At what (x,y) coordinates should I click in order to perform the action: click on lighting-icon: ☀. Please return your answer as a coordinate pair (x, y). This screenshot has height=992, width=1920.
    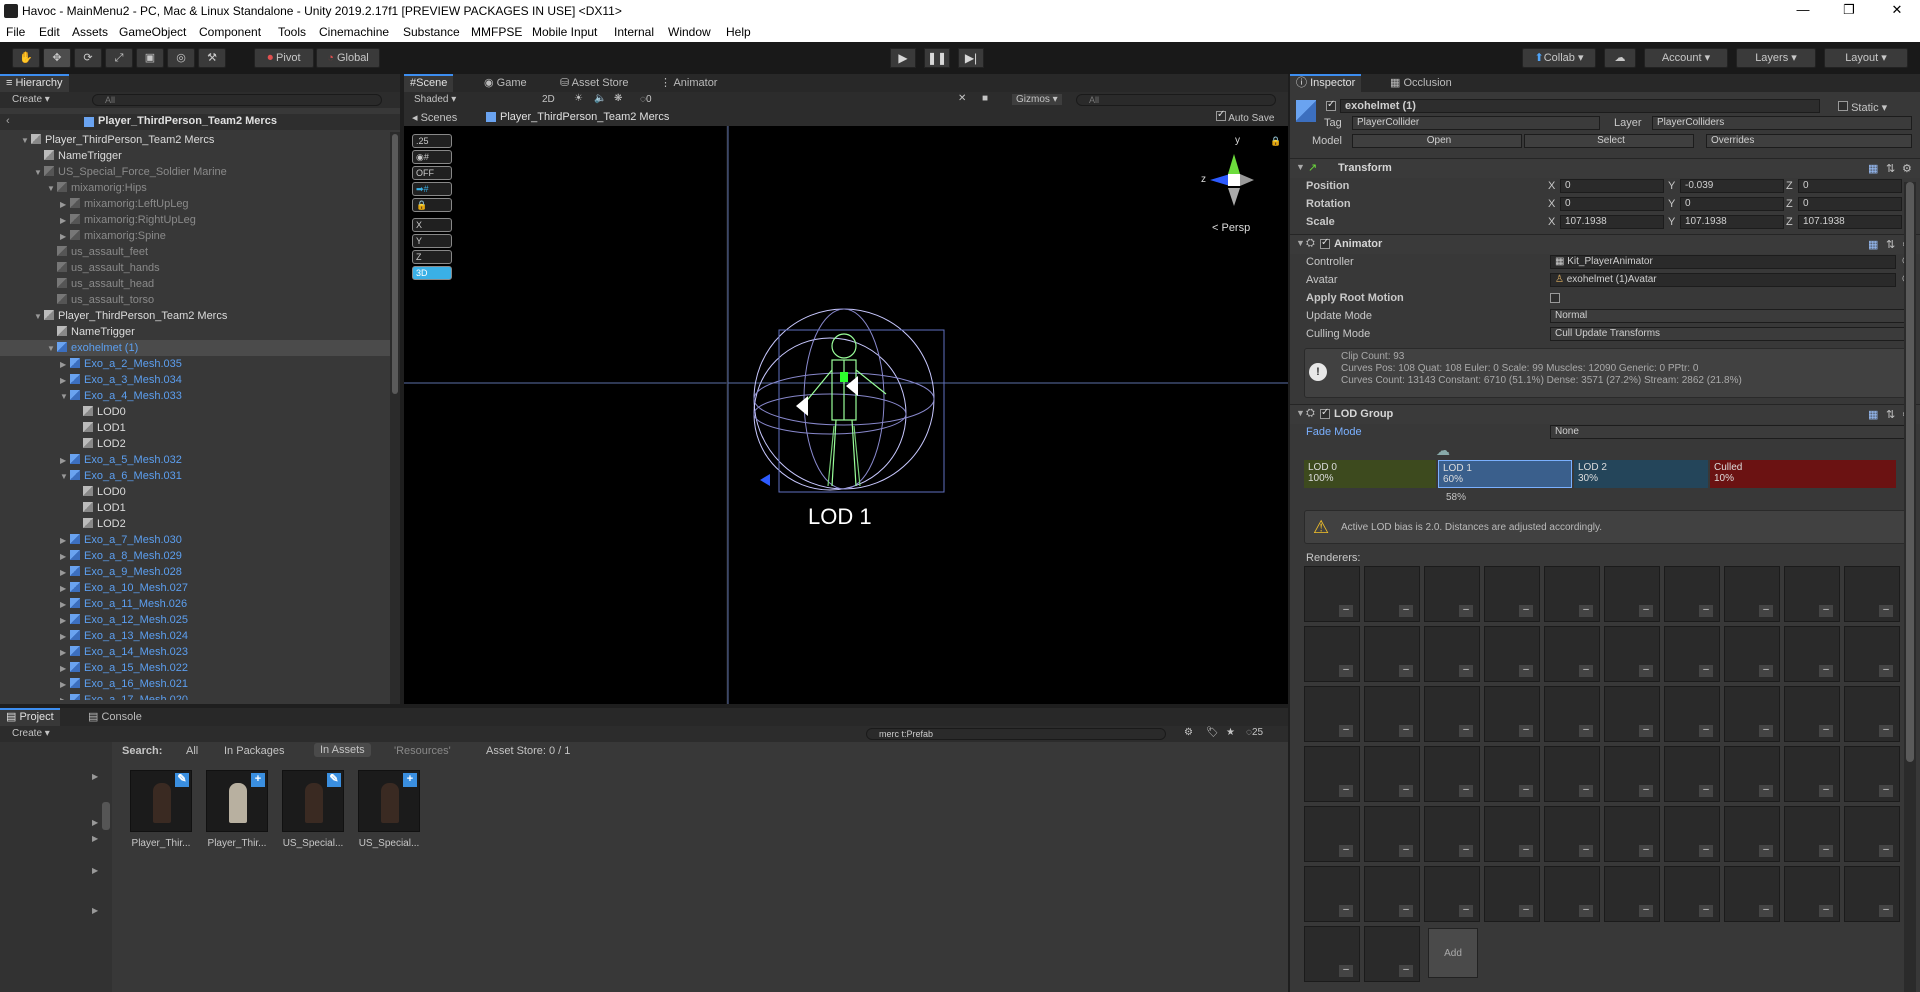
    Looking at the image, I should click on (578, 98).